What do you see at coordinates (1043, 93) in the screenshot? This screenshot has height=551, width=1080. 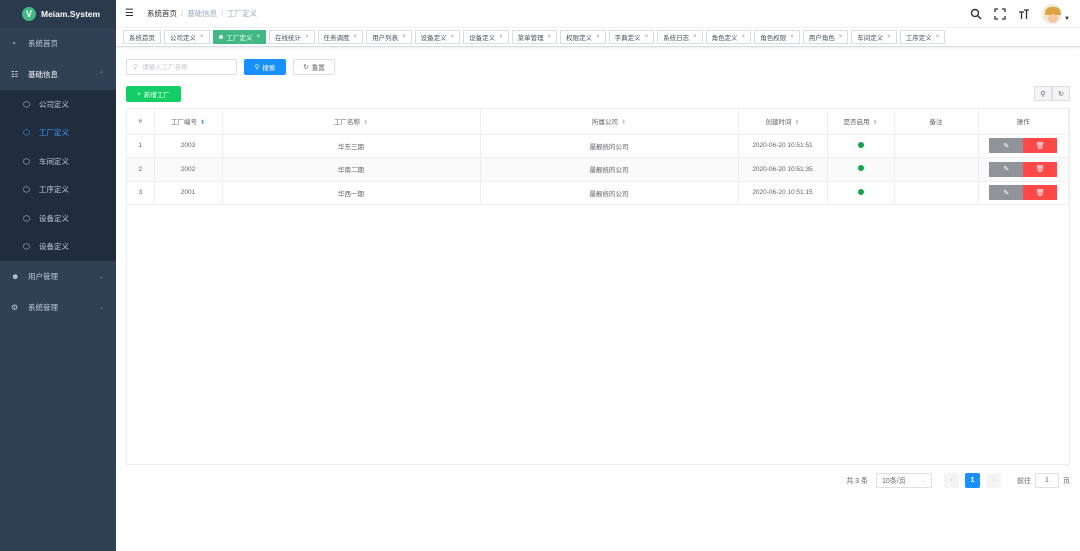 I see `toggle-search-button: ⚲` at bounding box center [1043, 93].